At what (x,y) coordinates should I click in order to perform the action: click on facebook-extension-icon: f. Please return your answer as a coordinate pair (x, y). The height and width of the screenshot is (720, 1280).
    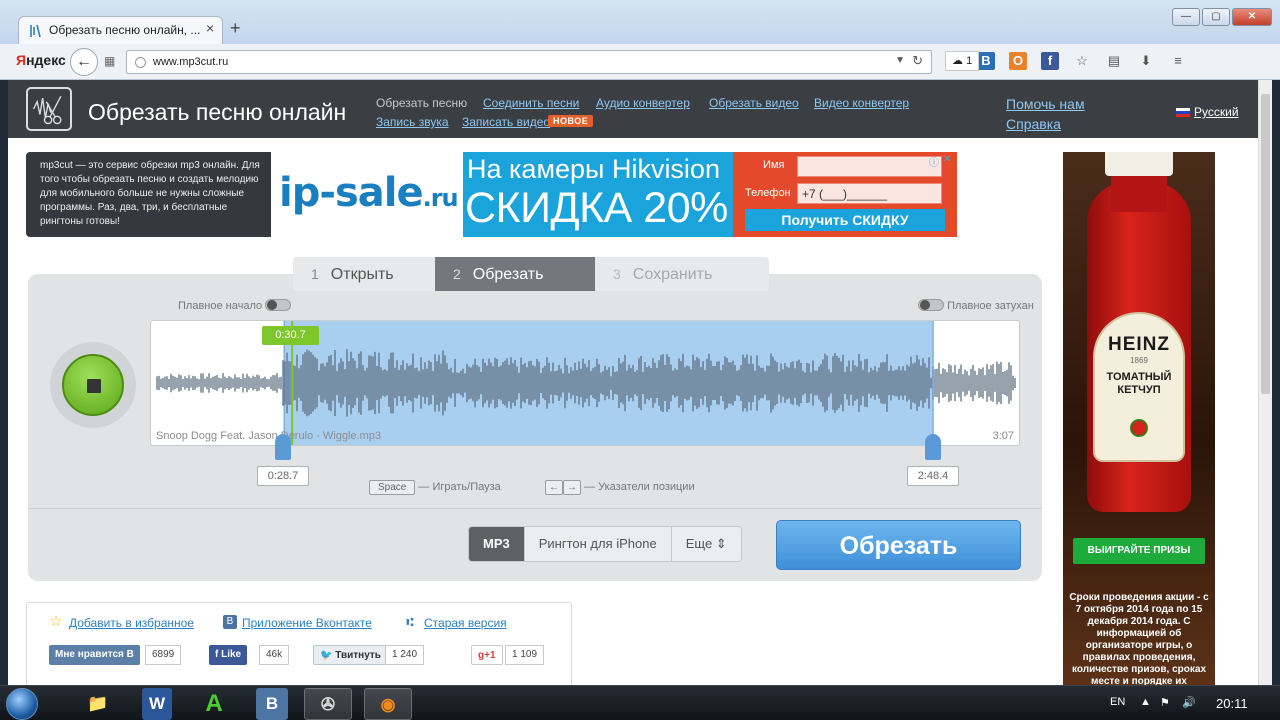
    Looking at the image, I should click on (1050, 61).